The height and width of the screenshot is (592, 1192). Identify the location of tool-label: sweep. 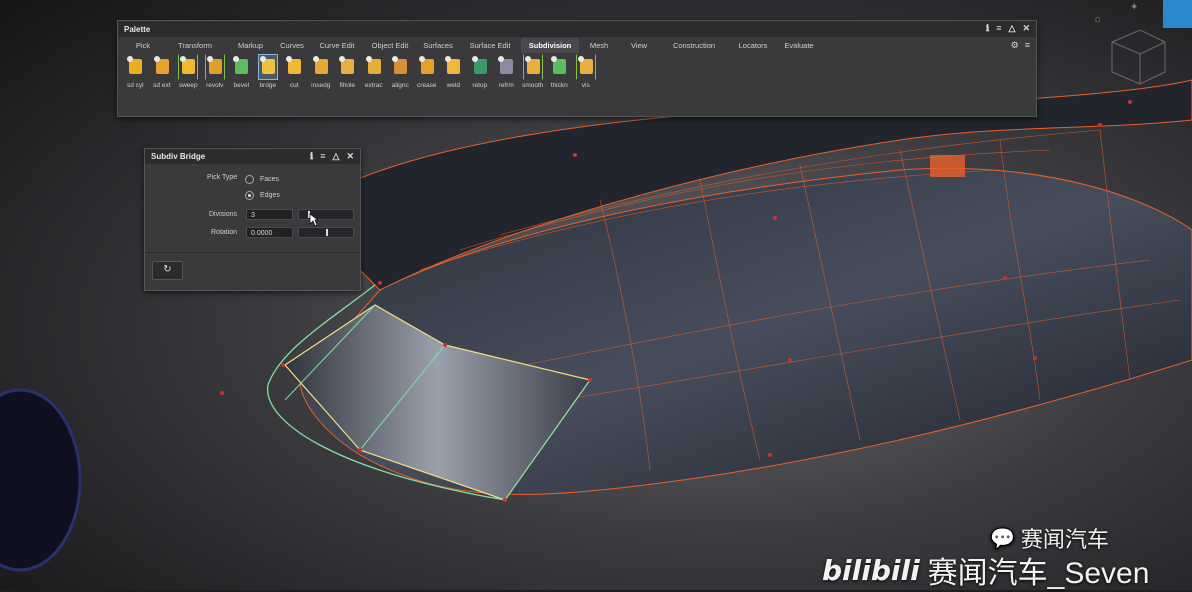
(188, 85).